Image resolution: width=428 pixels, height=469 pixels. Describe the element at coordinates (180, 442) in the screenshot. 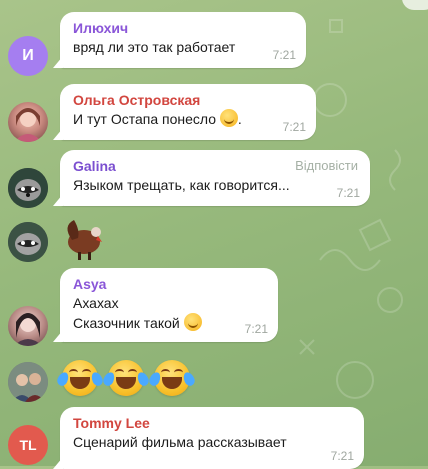

I see `message-text: Сценарий фильма рассказывает` at that location.